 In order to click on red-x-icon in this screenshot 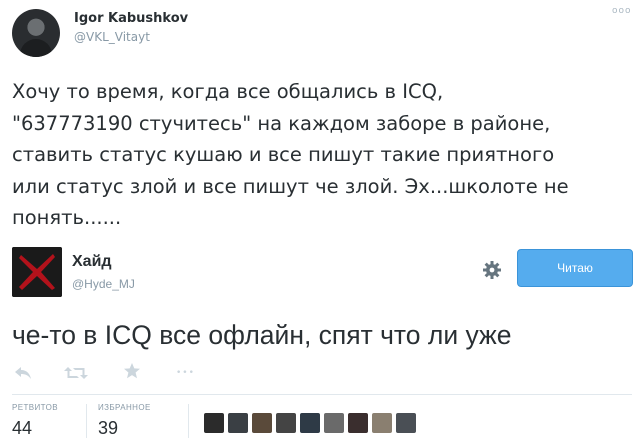, I will do `click(37, 272)`.